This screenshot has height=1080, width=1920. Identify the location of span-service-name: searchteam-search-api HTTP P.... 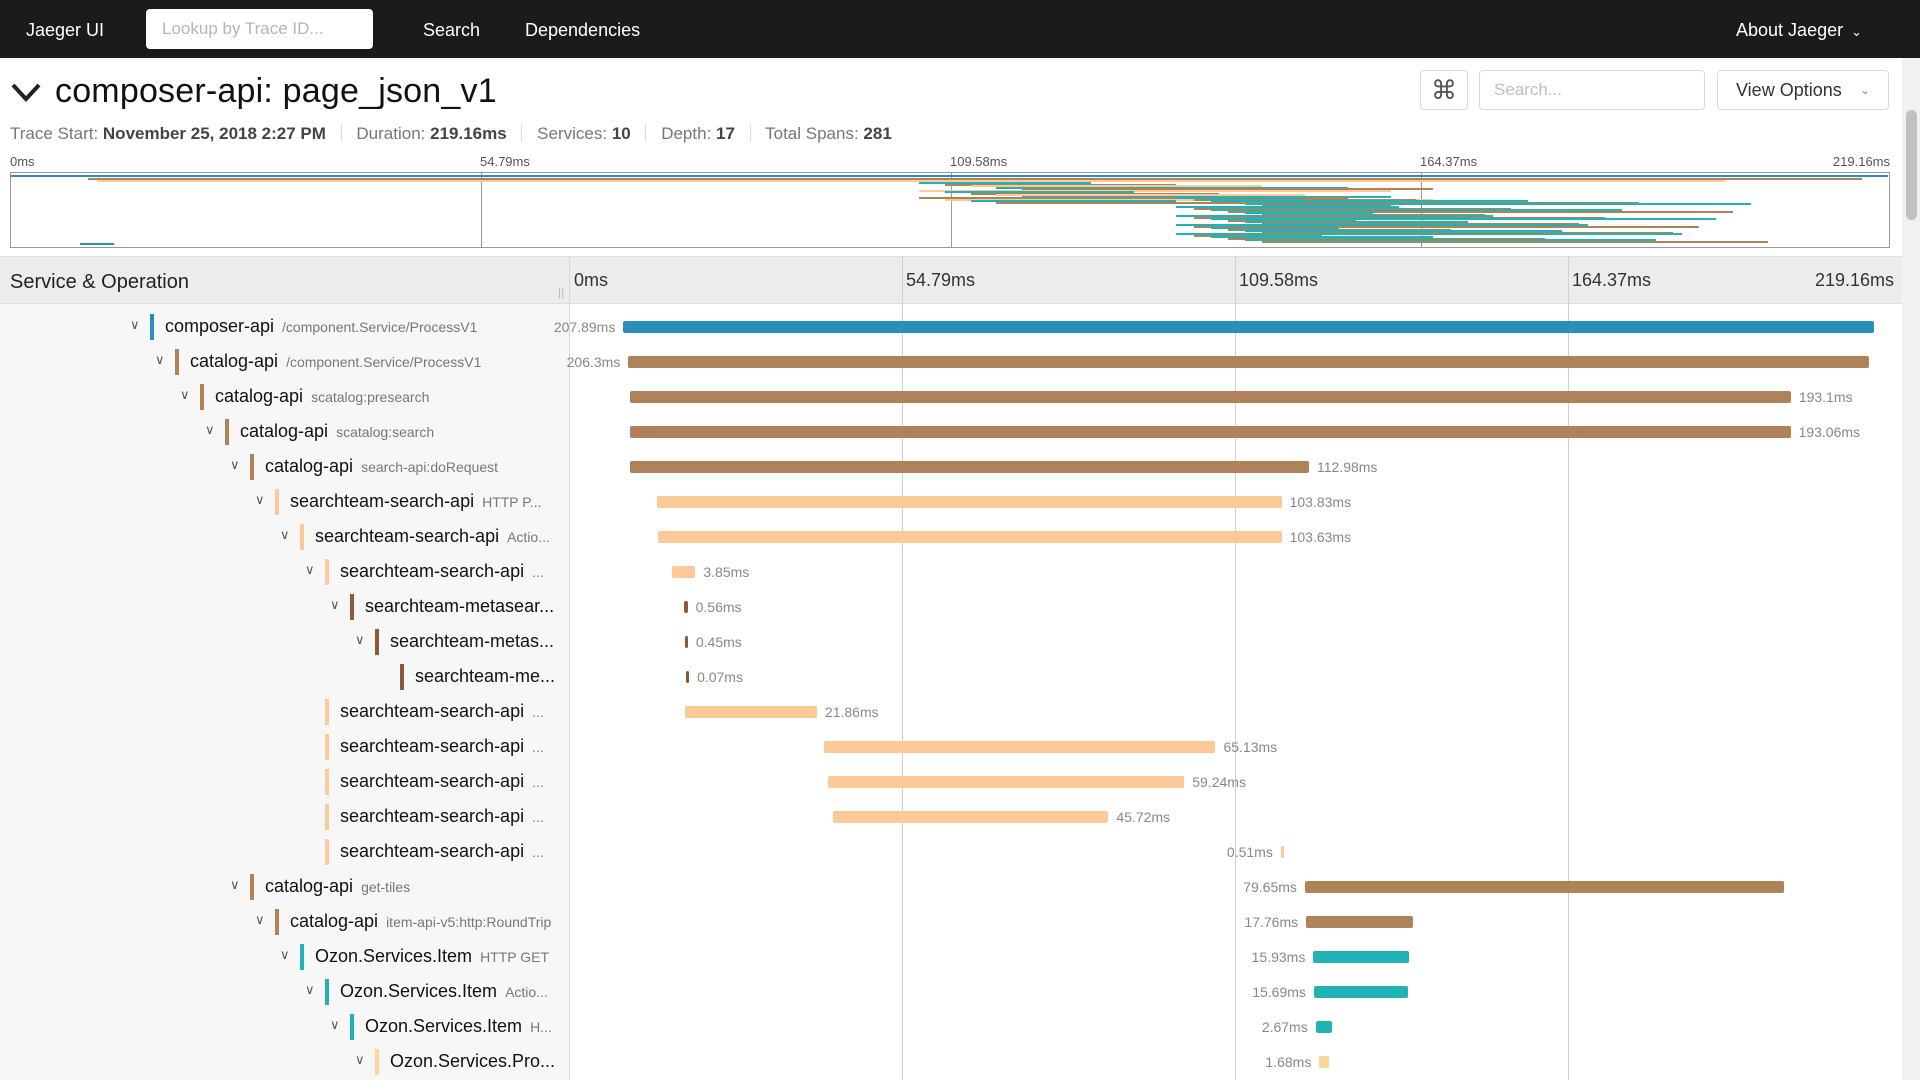
(416, 501).